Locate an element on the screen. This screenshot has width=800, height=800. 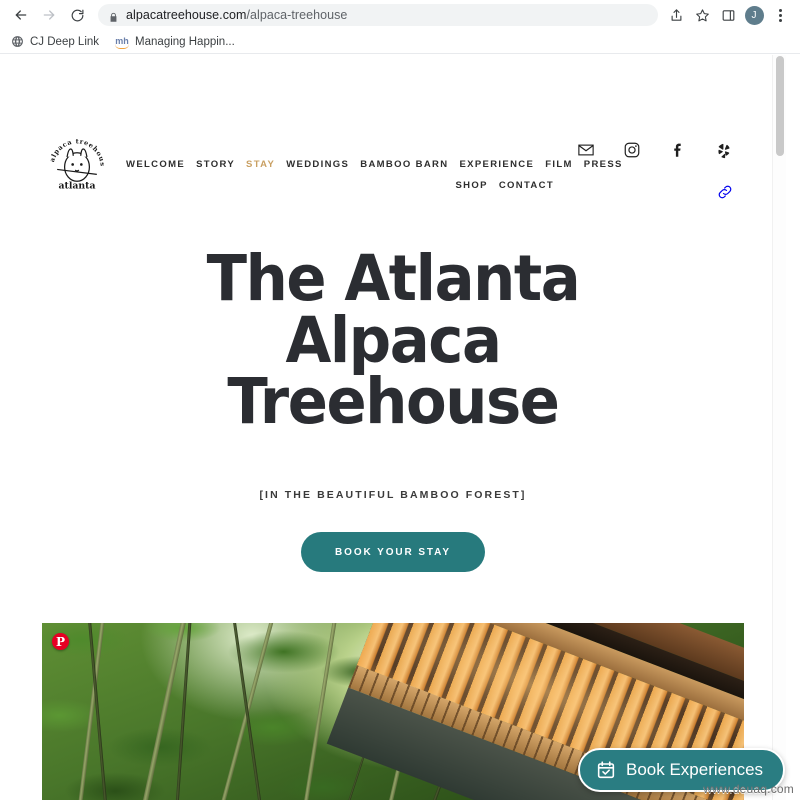
link-icon is located at coordinates (725, 194).